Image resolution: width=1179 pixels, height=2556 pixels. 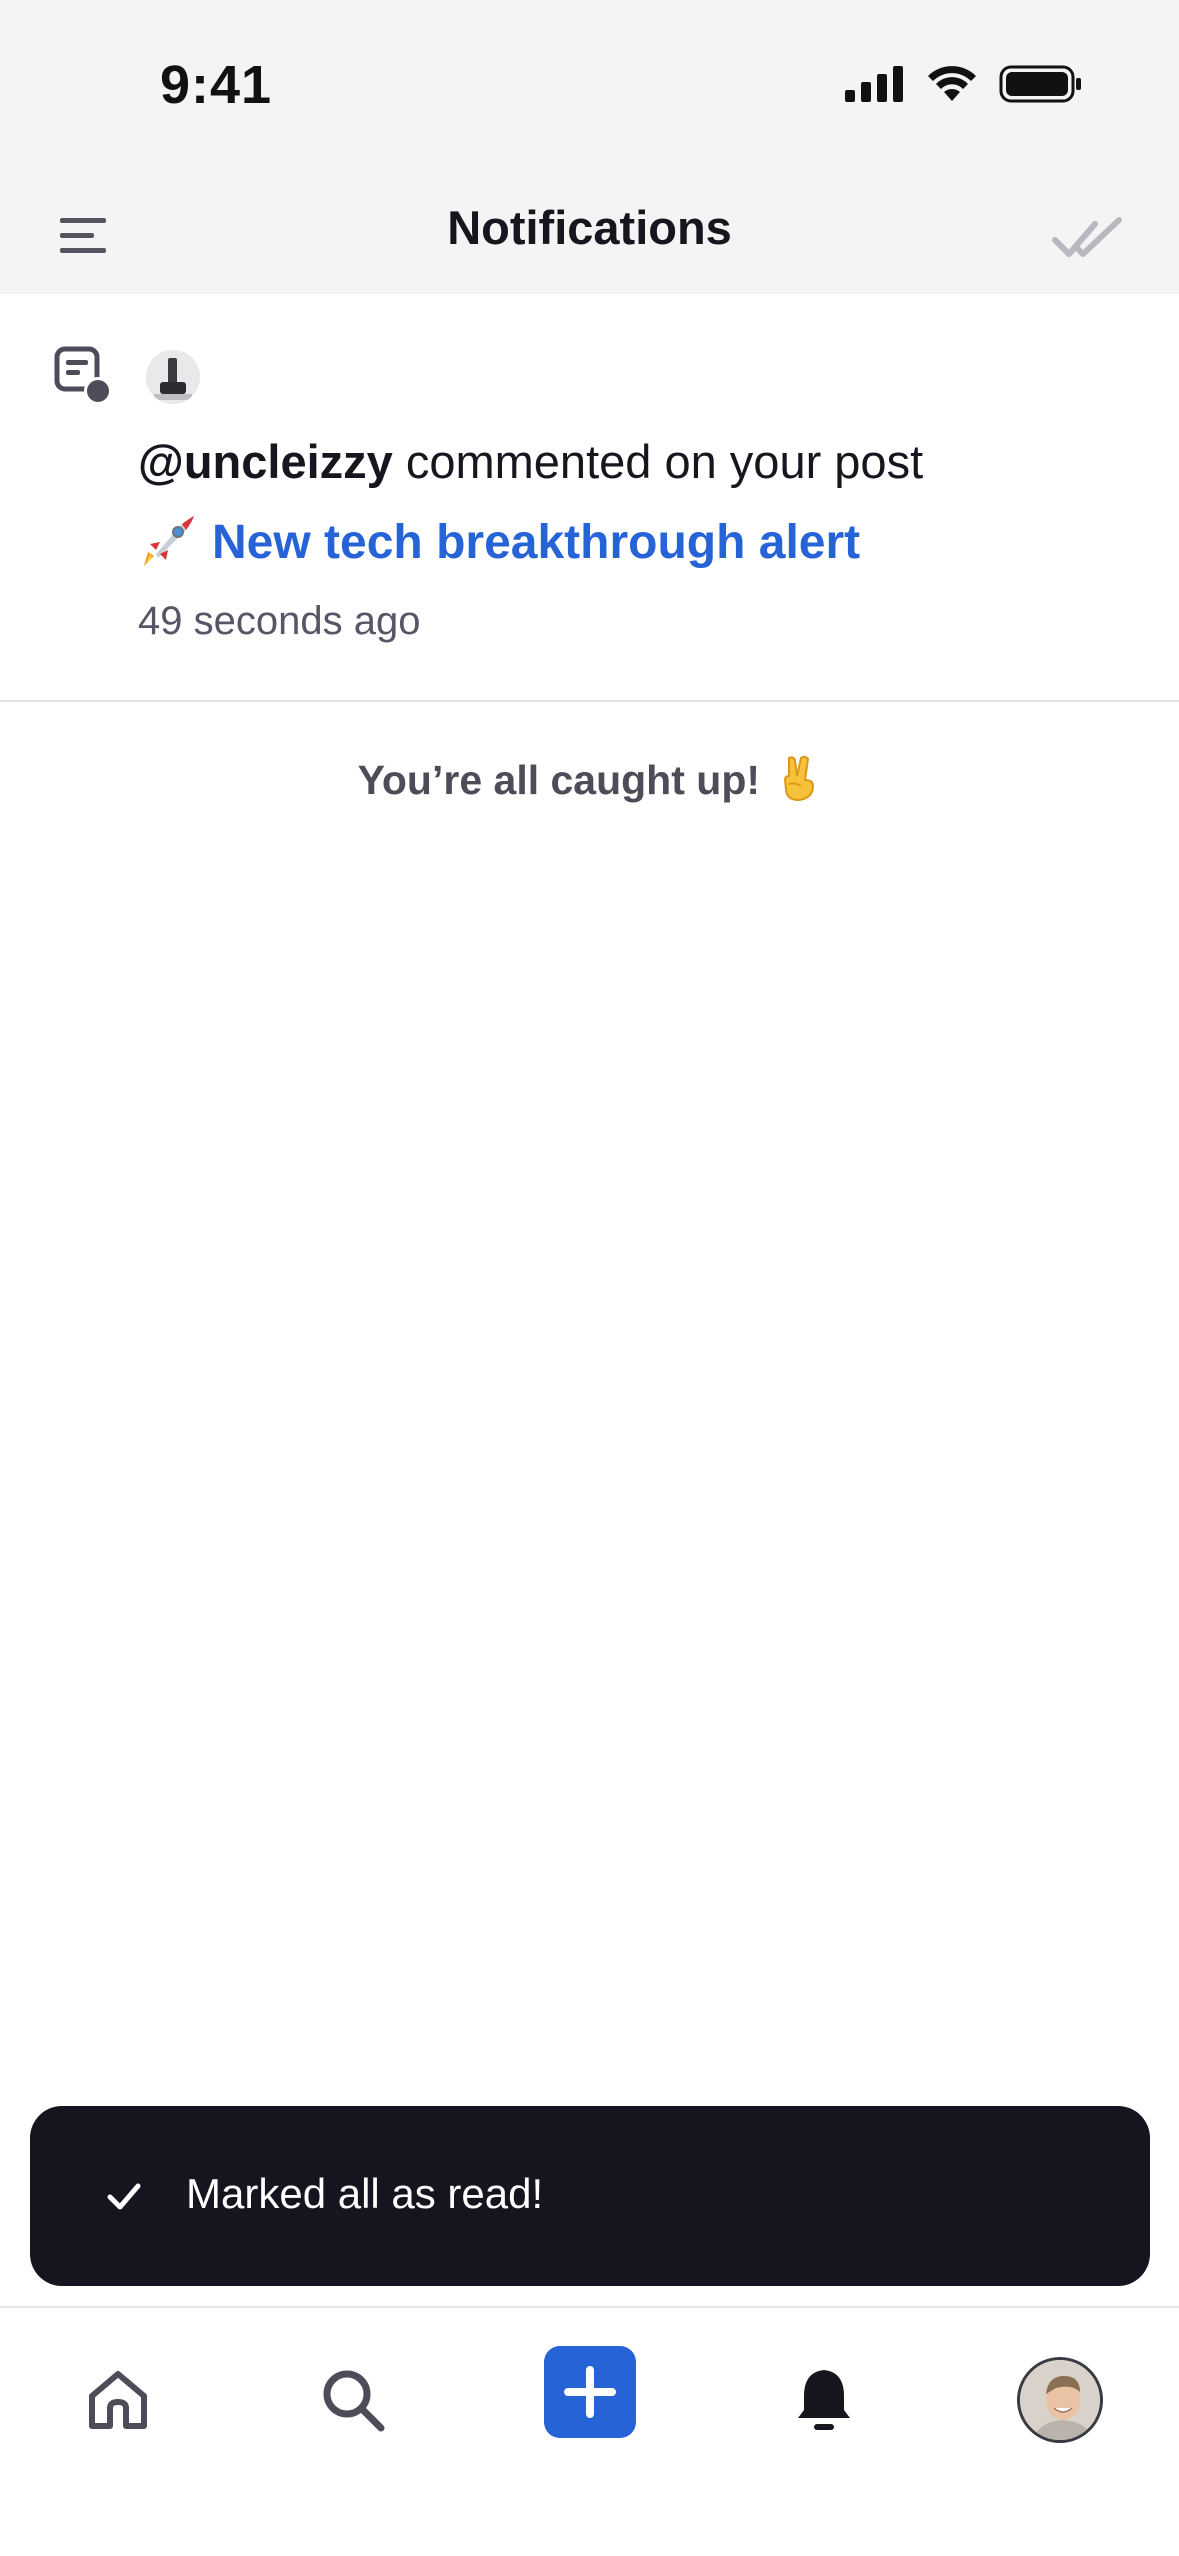 I want to click on bell-icon, so click(x=824, y=2400).